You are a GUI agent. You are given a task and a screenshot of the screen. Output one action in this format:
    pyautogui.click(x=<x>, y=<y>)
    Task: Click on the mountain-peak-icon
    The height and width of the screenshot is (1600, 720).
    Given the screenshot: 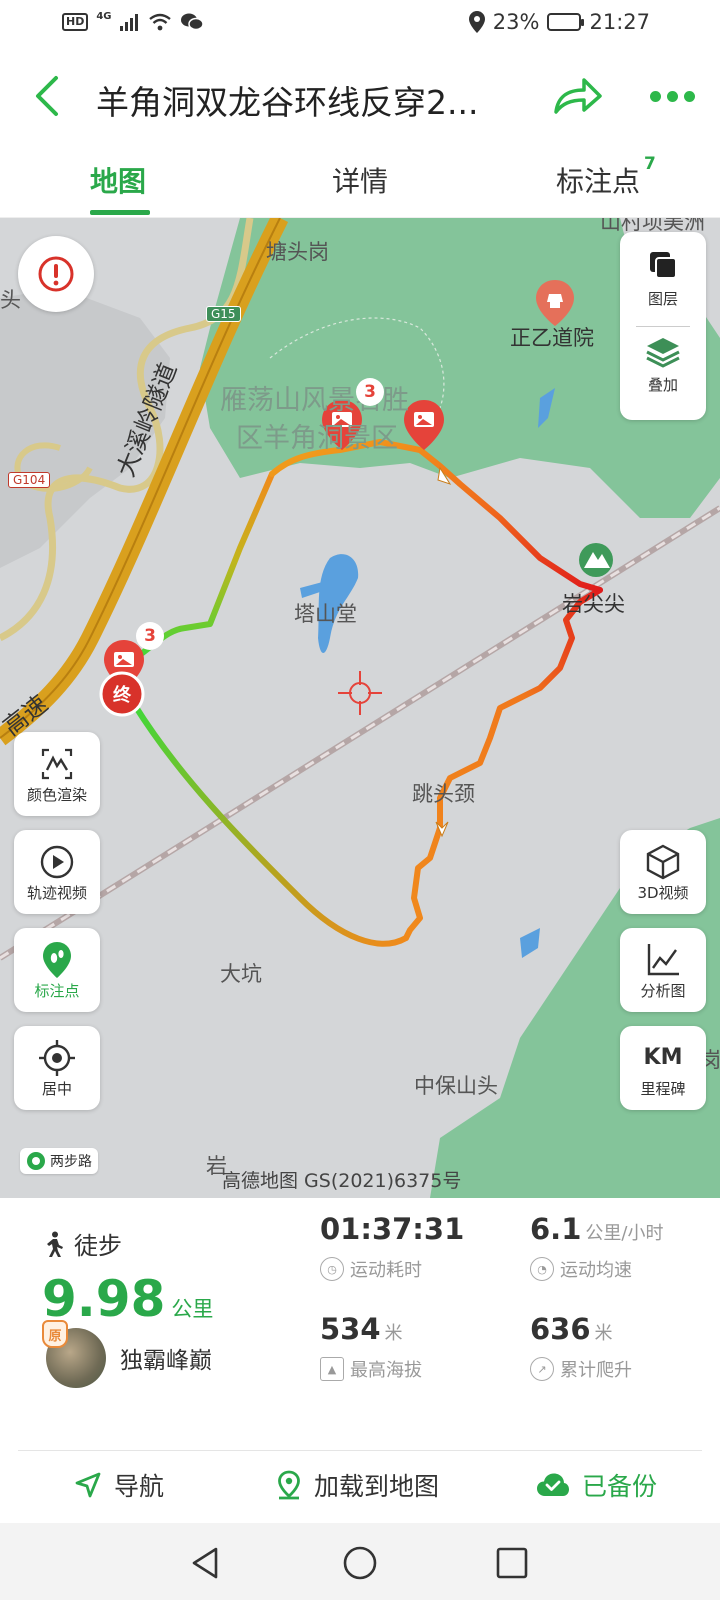 What is the action you would take?
    pyautogui.click(x=596, y=560)
    